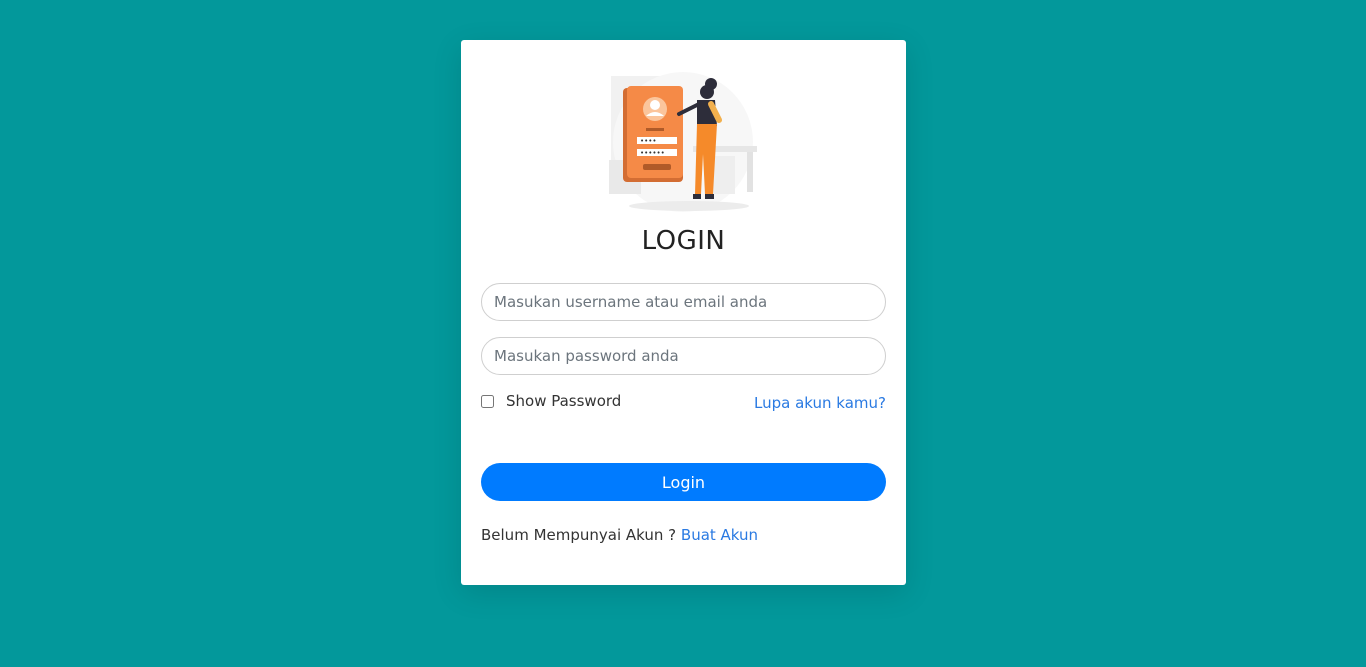 This screenshot has width=1366, height=667. Describe the element at coordinates (683, 482) in the screenshot. I see `login-button: Login` at that location.